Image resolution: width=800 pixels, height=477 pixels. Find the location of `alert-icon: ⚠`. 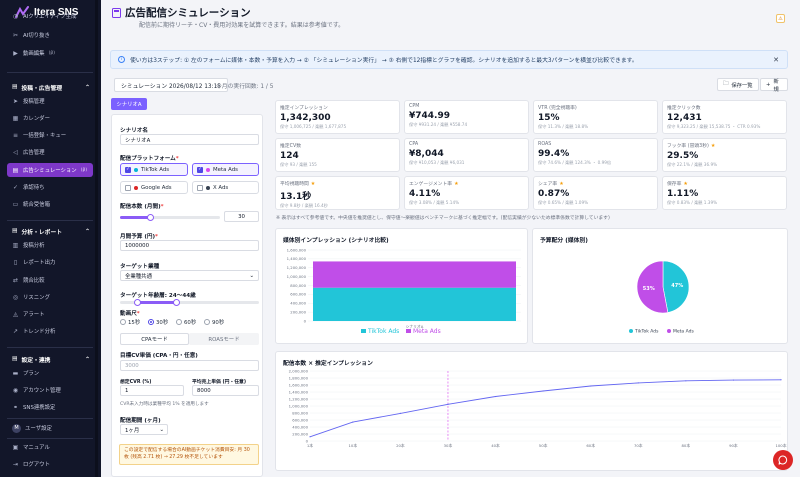

alert-icon: ⚠ is located at coordinates (780, 18).